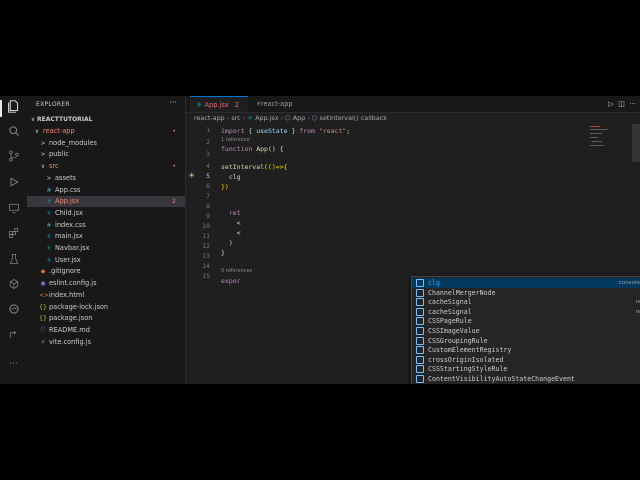 This screenshot has width=640, height=480. What do you see at coordinates (106, 166) in the screenshot?
I see `tree-item: ∨ src •` at bounding box center [106, 166].